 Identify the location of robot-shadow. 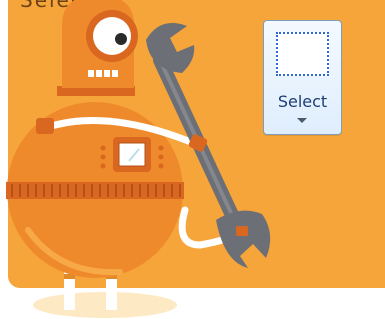
(105, 305).